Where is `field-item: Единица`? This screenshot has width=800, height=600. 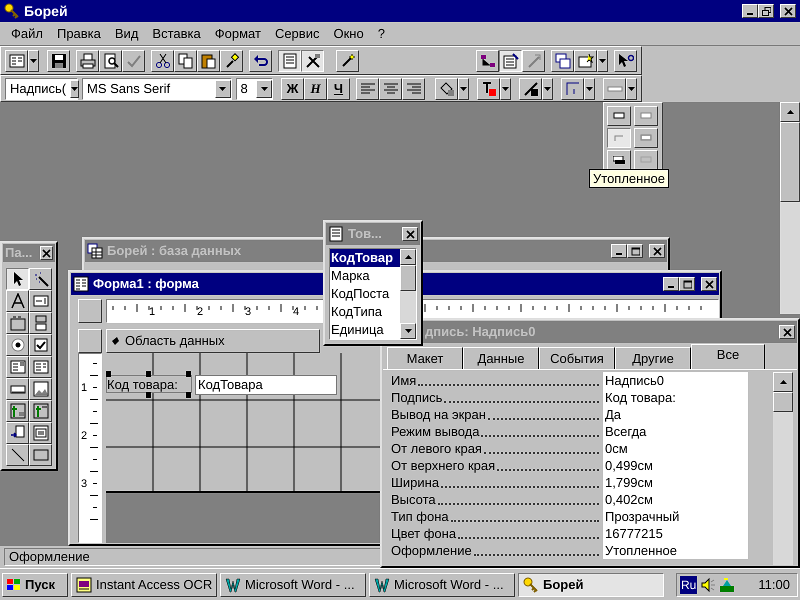
field-item: Единица is located at coordinates (365, 330).